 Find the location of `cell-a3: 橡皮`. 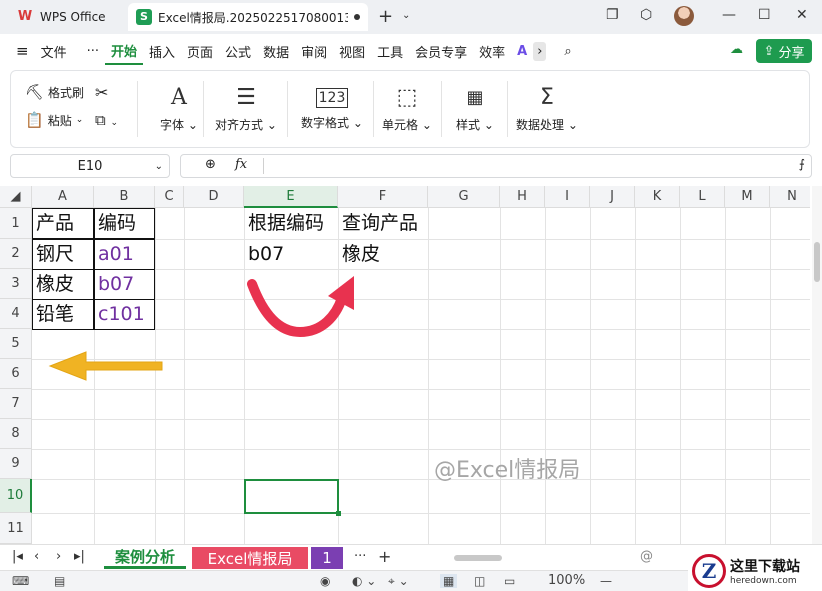

cell-a3: 橡皮 is located at coordinates (53, 284).